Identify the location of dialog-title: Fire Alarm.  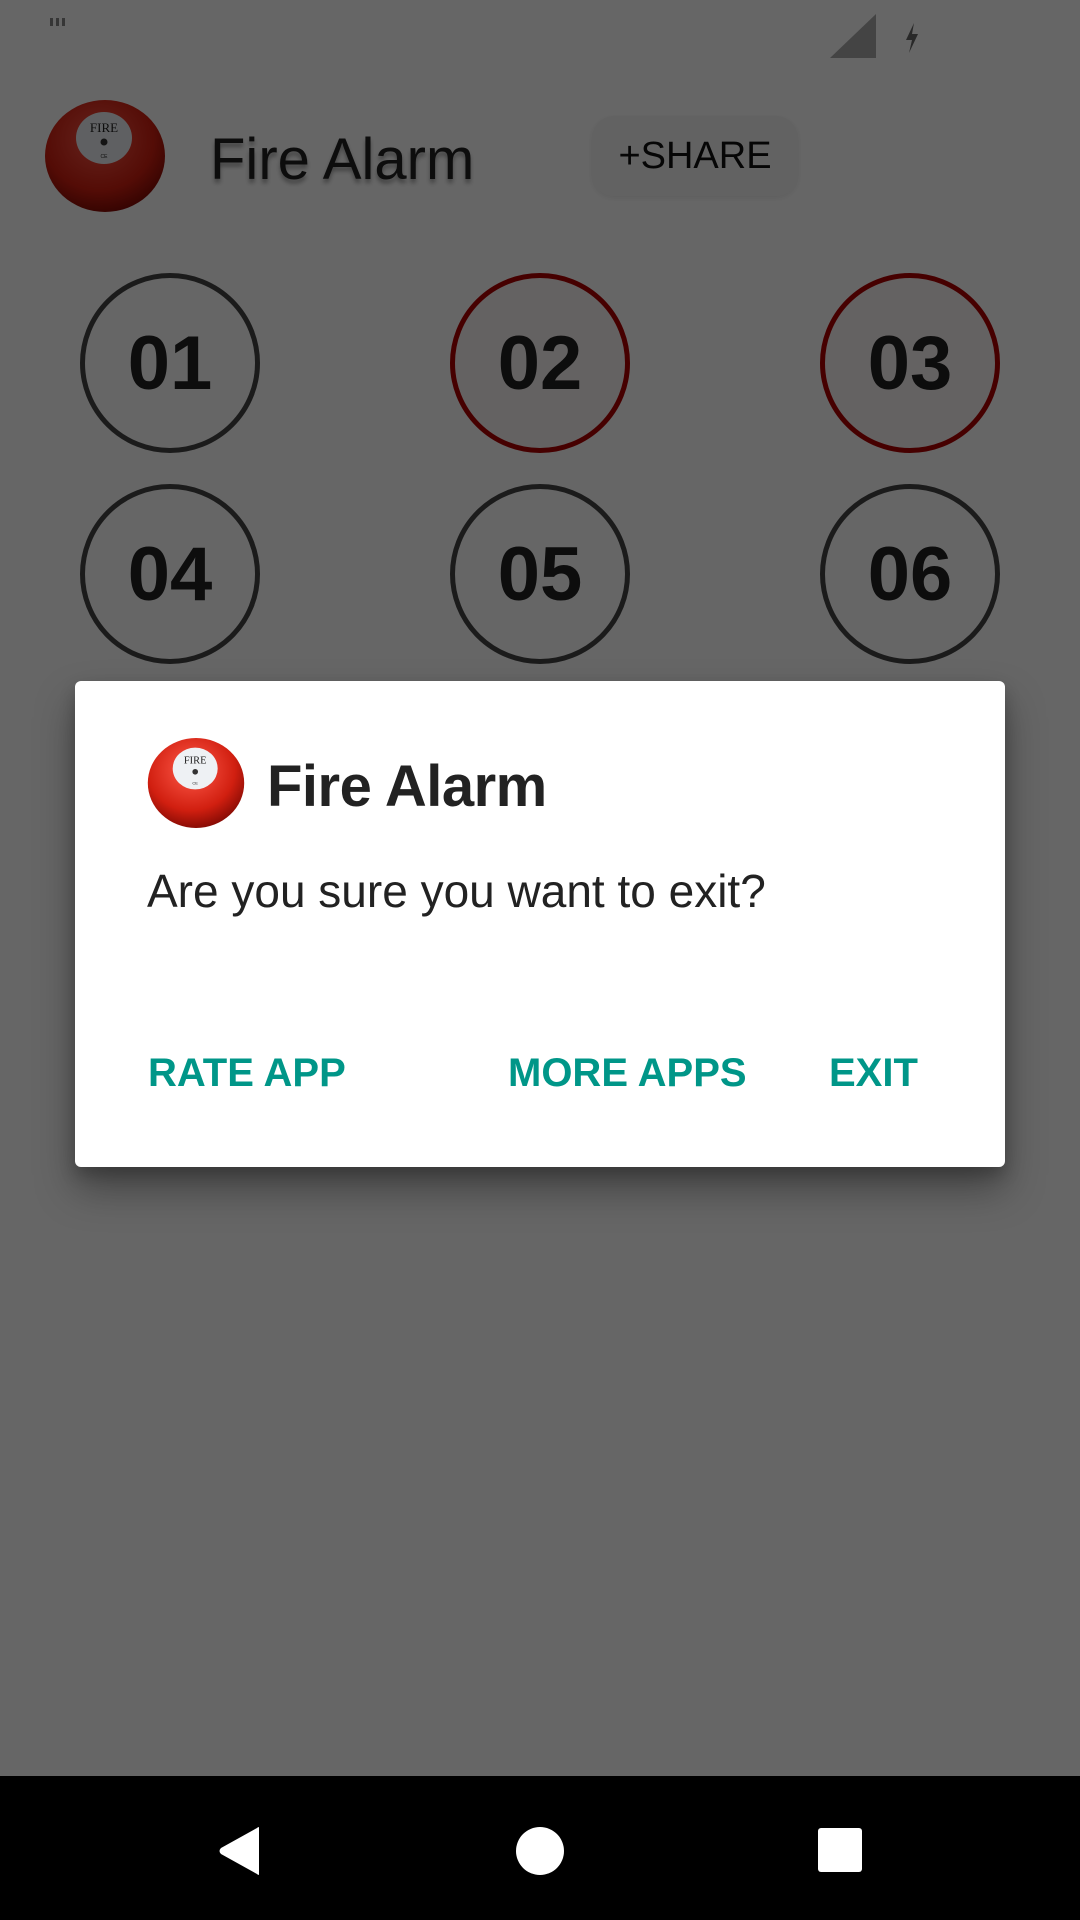
(407, 786).